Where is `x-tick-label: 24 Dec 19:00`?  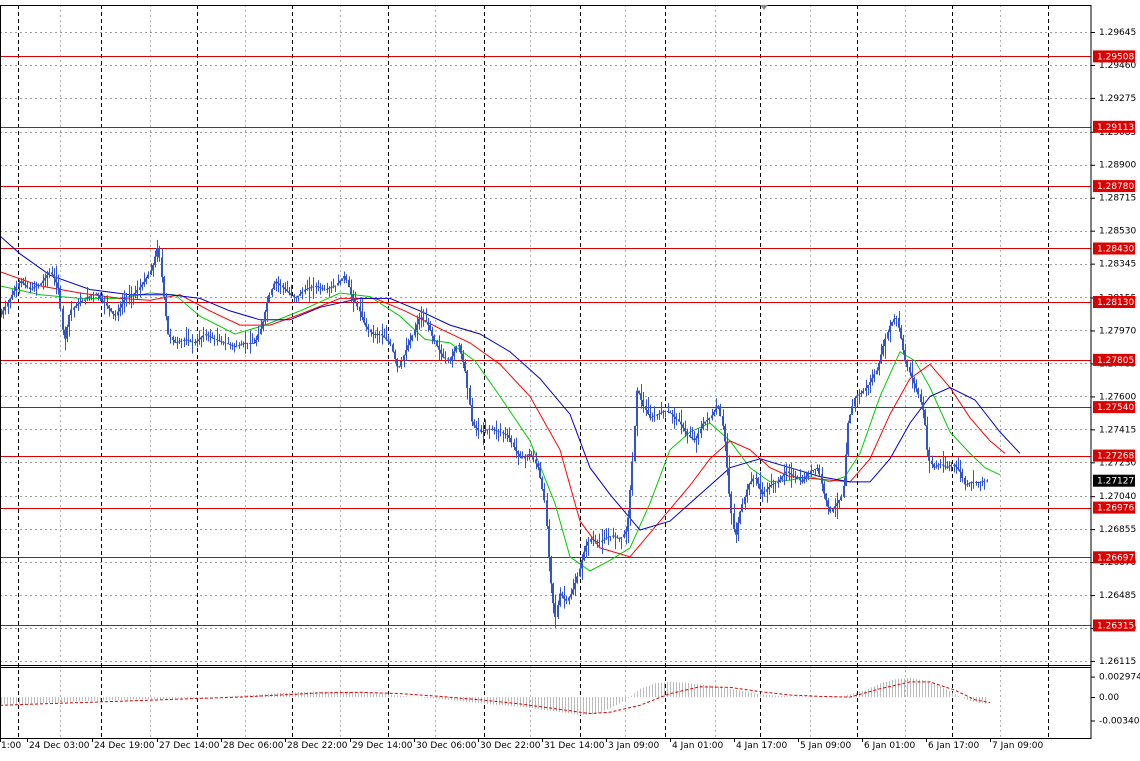 x-tick-label: 24 Dec 19:00 is located at coordinates (124, 746).